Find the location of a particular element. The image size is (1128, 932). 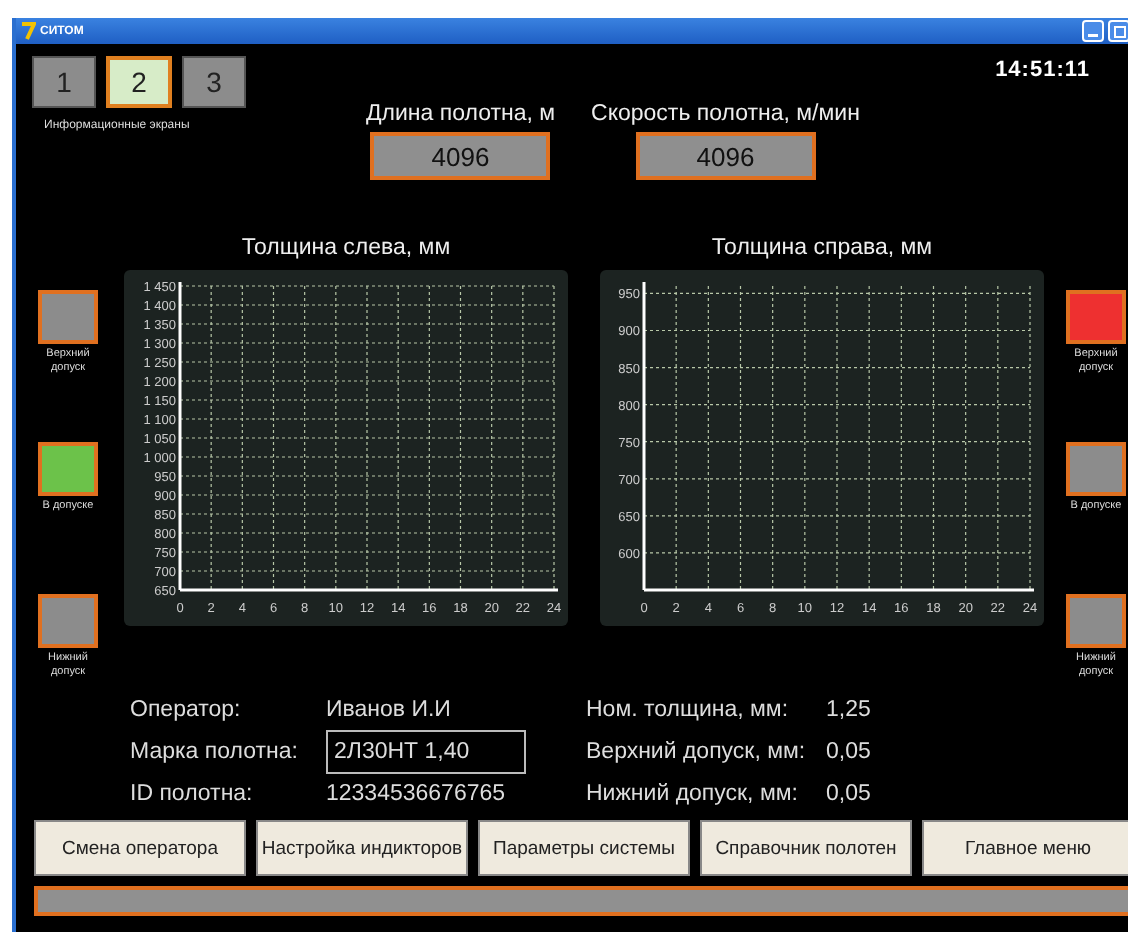

menu-button: Параметры системы is located at coordinates (584, 848).